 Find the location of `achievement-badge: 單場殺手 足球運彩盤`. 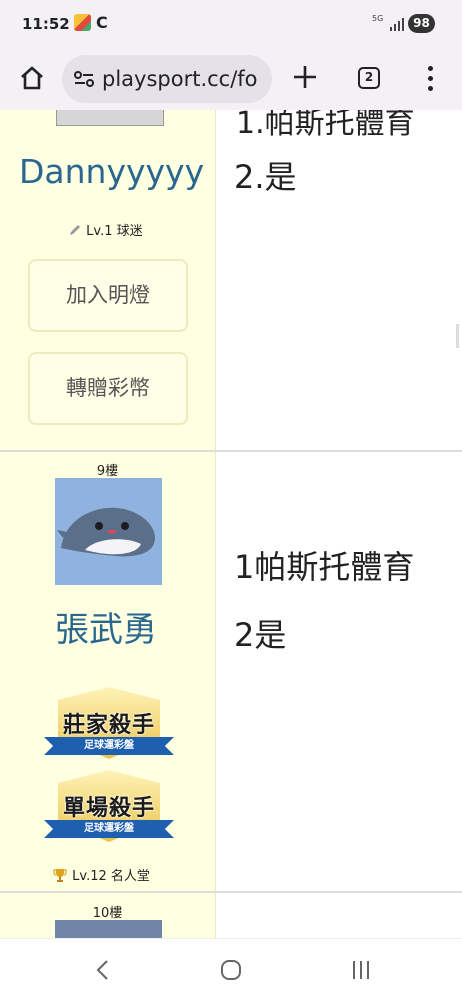

achievement-badge: 單場殺手 足球運彩盤 is located at coordinates (109, 810).